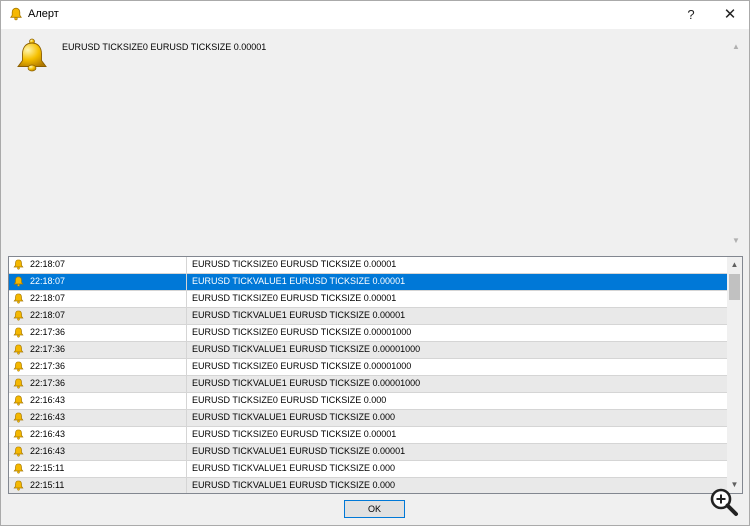 The image size is (750, 526). I want to click on scroll-down-icon: ▼, so click(736, 240).